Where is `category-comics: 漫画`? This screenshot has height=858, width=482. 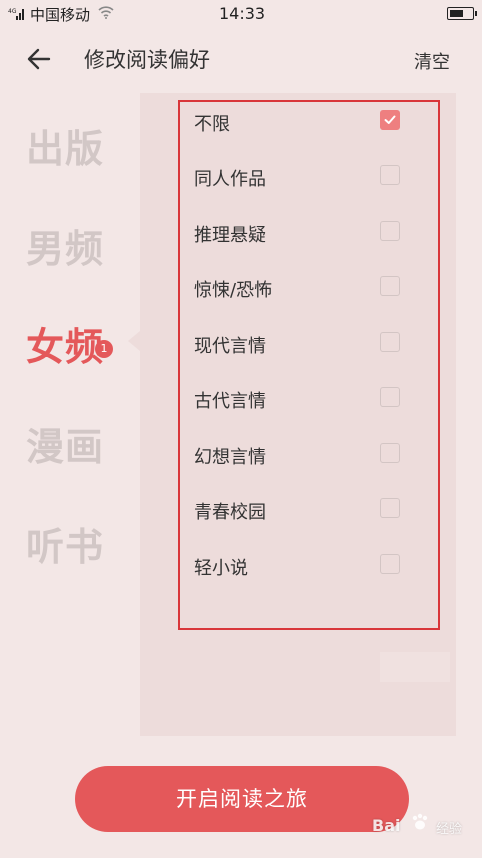
category-comics: 漫画 is located at coordinates (65, 443).